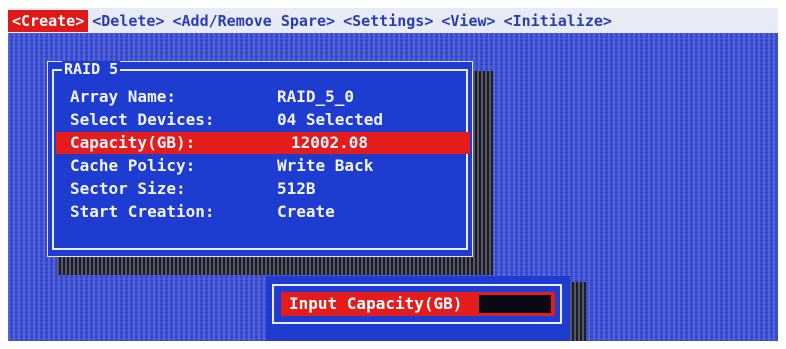 The width and height of the screenshot is (786, 349). Describe the element at coordinates (325, 165) in the screenshot. I see `cache-policy-value: Write Back` at that location.